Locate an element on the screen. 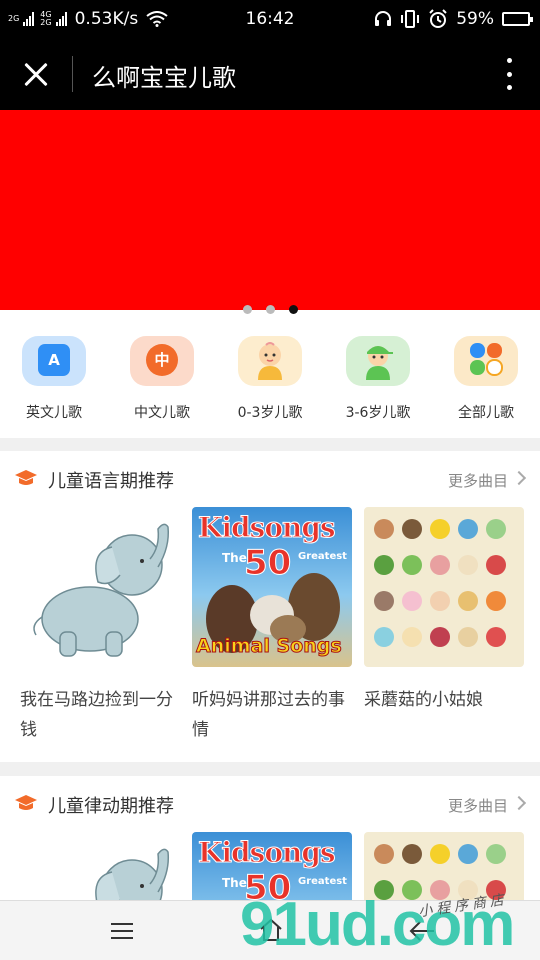 Image resolution: width=540 pixels, height=960 pixels. section-header: 儿童律动期推荐 更多曲目 is located at coordinates (270, 804).